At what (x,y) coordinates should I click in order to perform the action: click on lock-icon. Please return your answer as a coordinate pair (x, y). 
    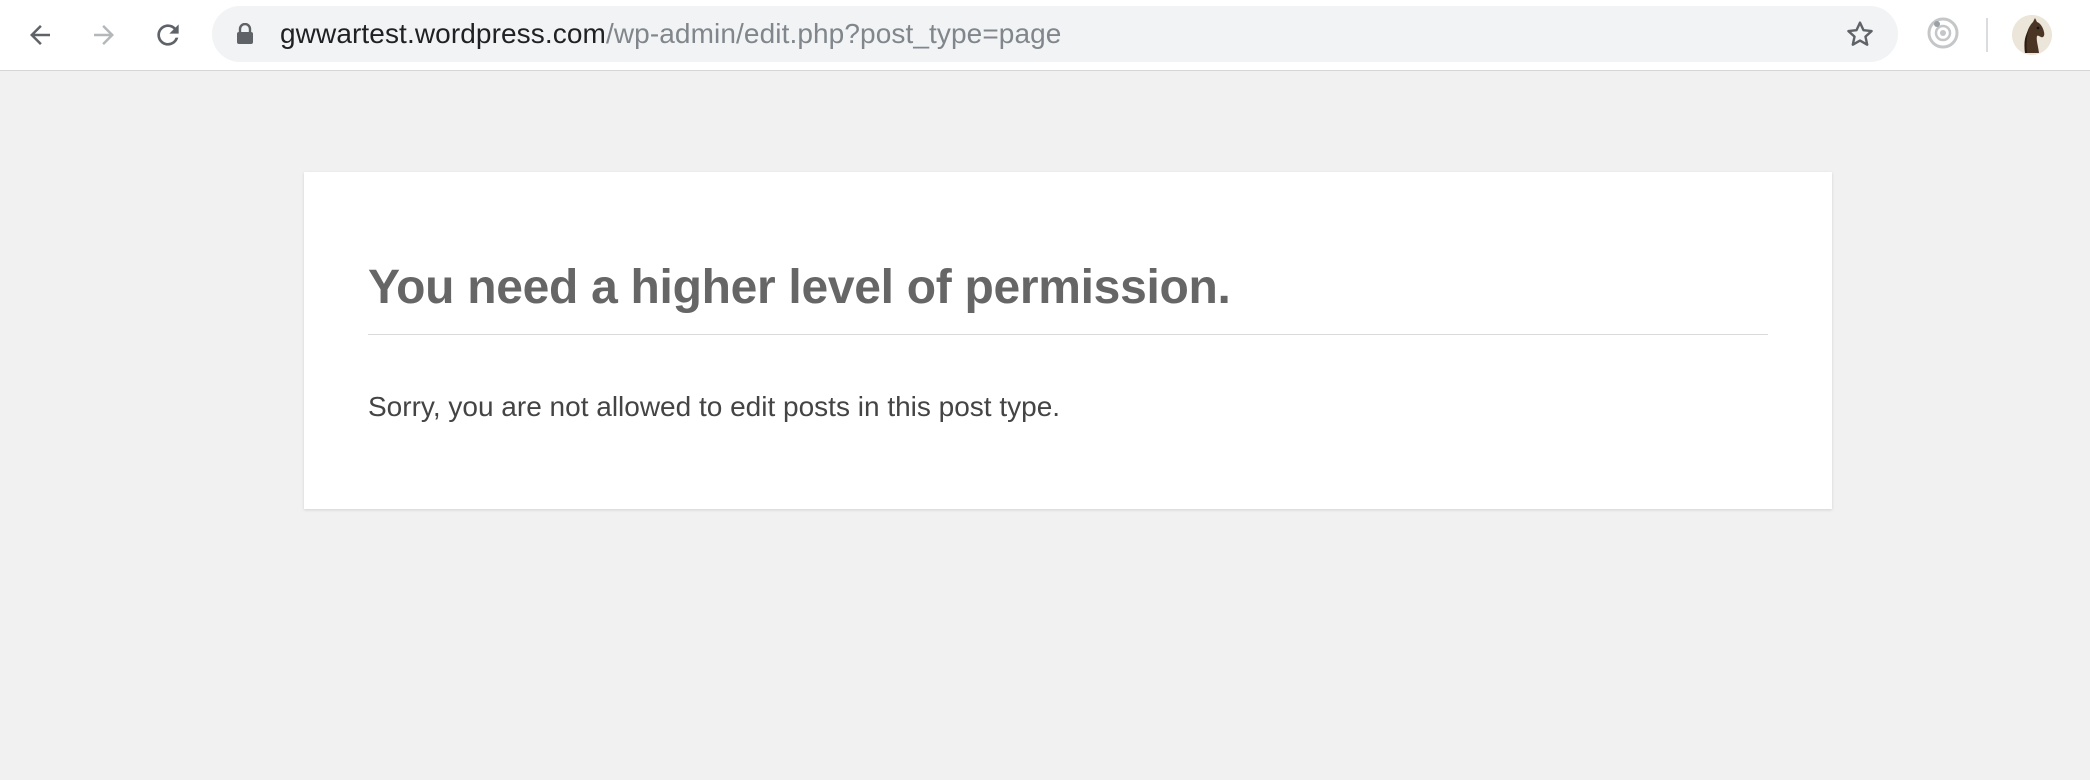
    Looking at the image, I should click on (245, 33).